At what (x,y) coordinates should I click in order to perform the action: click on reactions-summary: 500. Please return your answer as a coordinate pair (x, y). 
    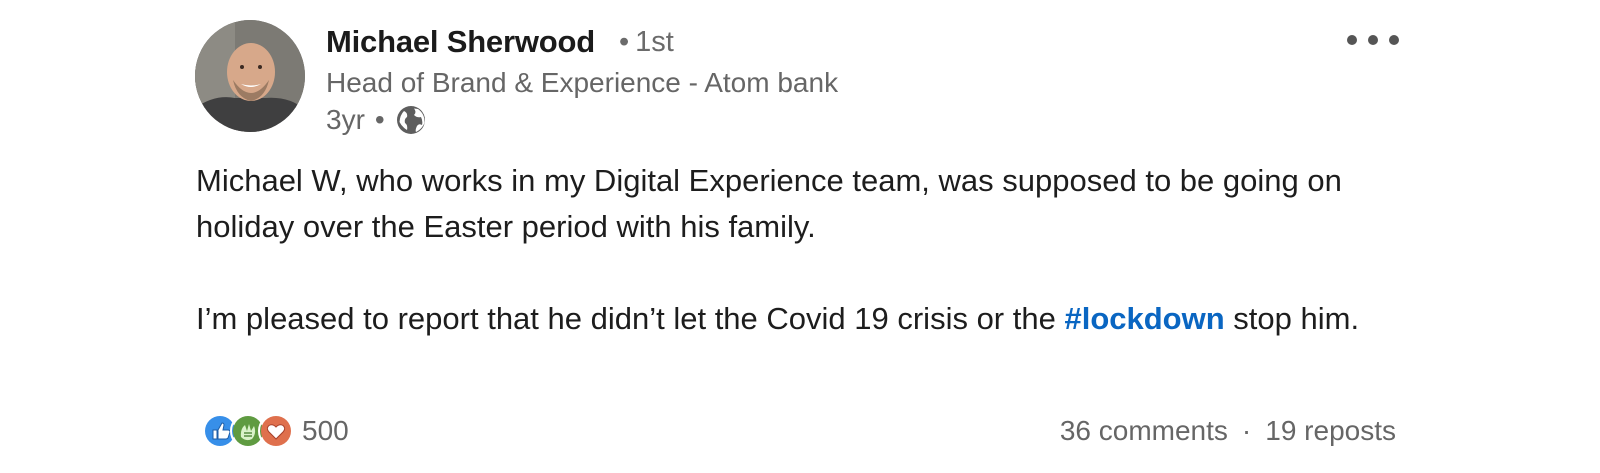
    Looking at the image, I should click on (275, 431).